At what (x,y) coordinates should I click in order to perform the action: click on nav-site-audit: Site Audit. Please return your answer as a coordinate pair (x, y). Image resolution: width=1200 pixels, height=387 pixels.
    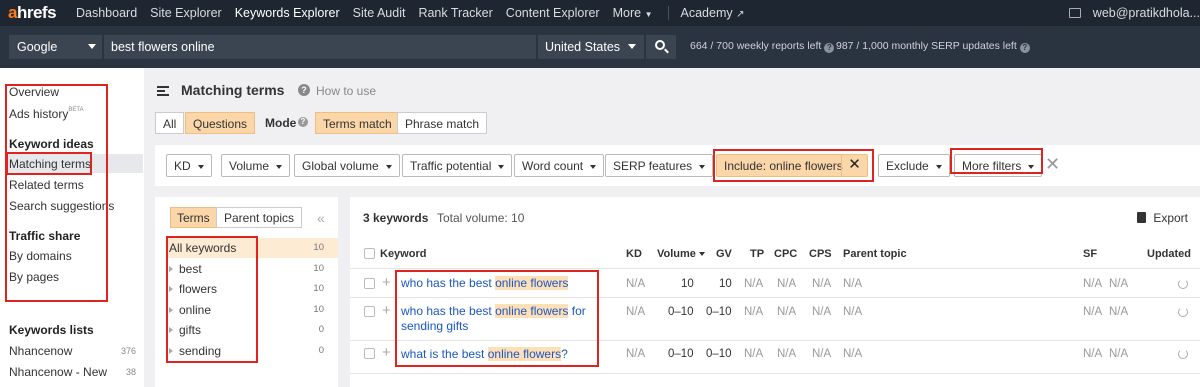
    Looking at the image, I should click on (379, 13).